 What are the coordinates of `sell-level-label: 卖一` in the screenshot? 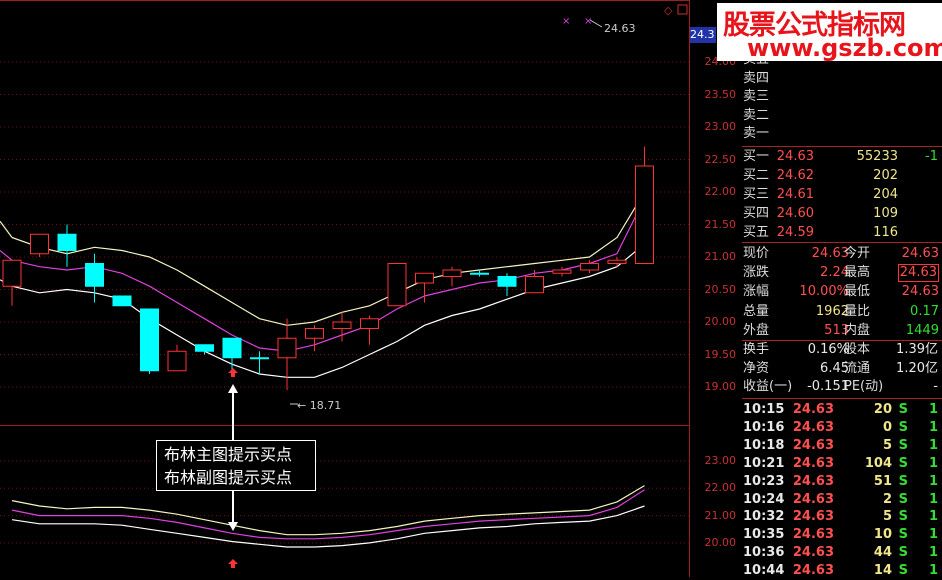 It's located at (756, 133).